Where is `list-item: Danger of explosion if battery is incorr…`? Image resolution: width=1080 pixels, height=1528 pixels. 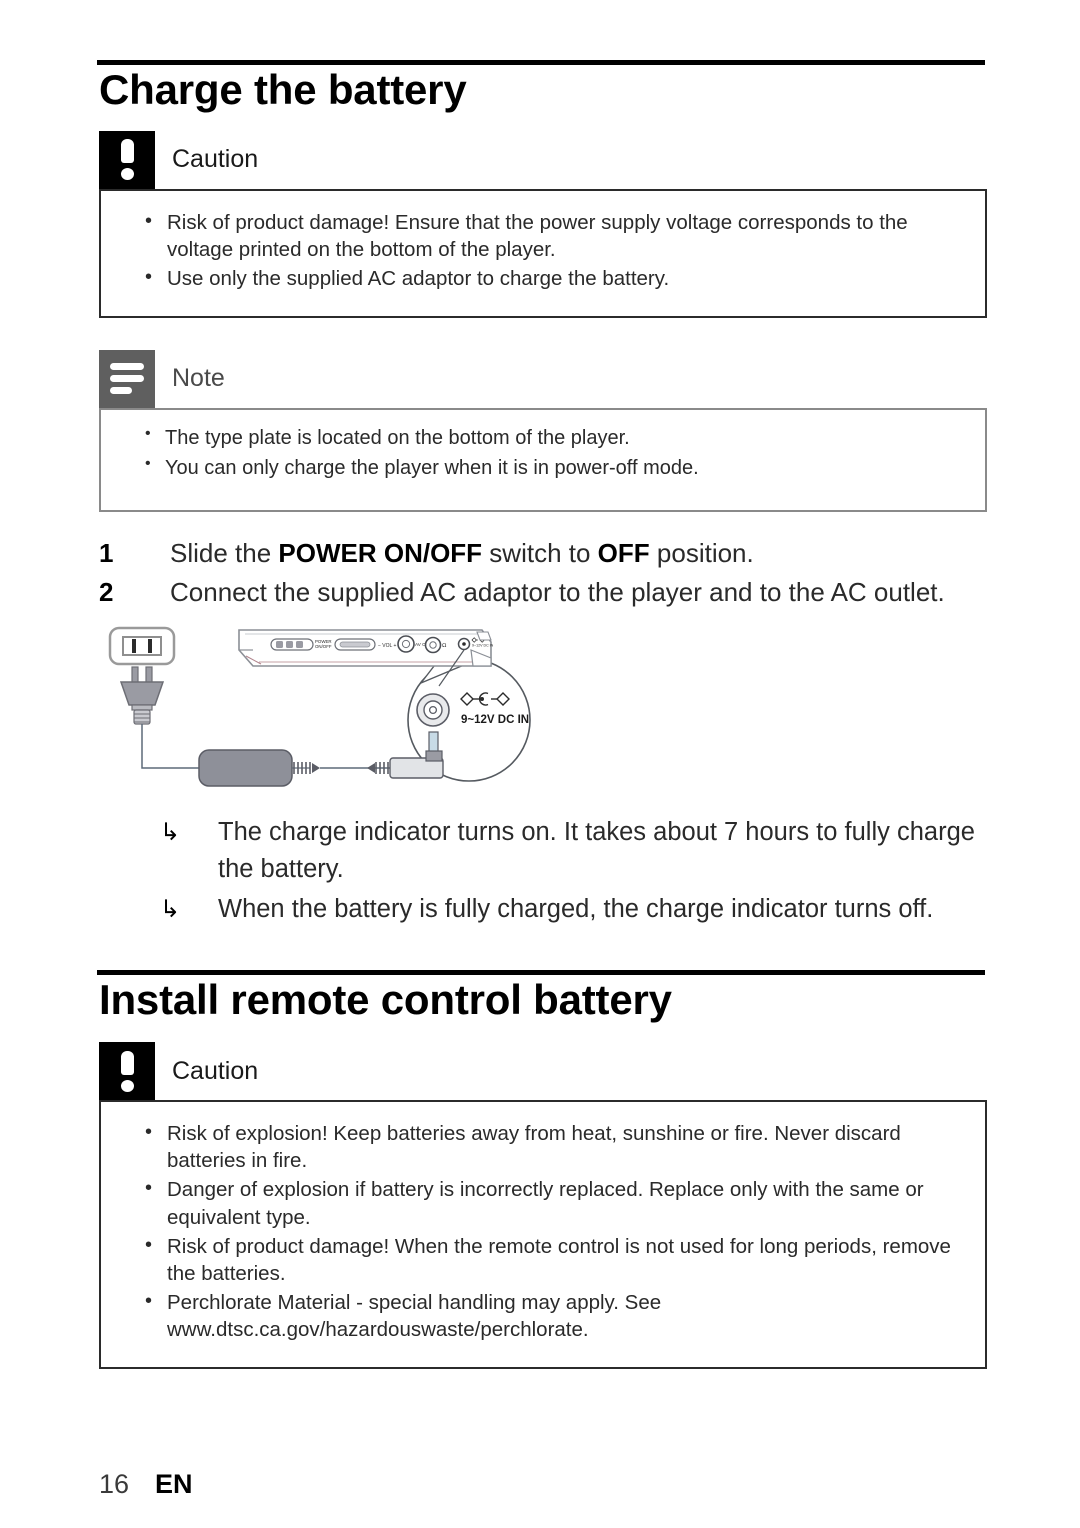 list-item: Danger of explosion if battery is incorr… is located at coordinates (543, 1202).